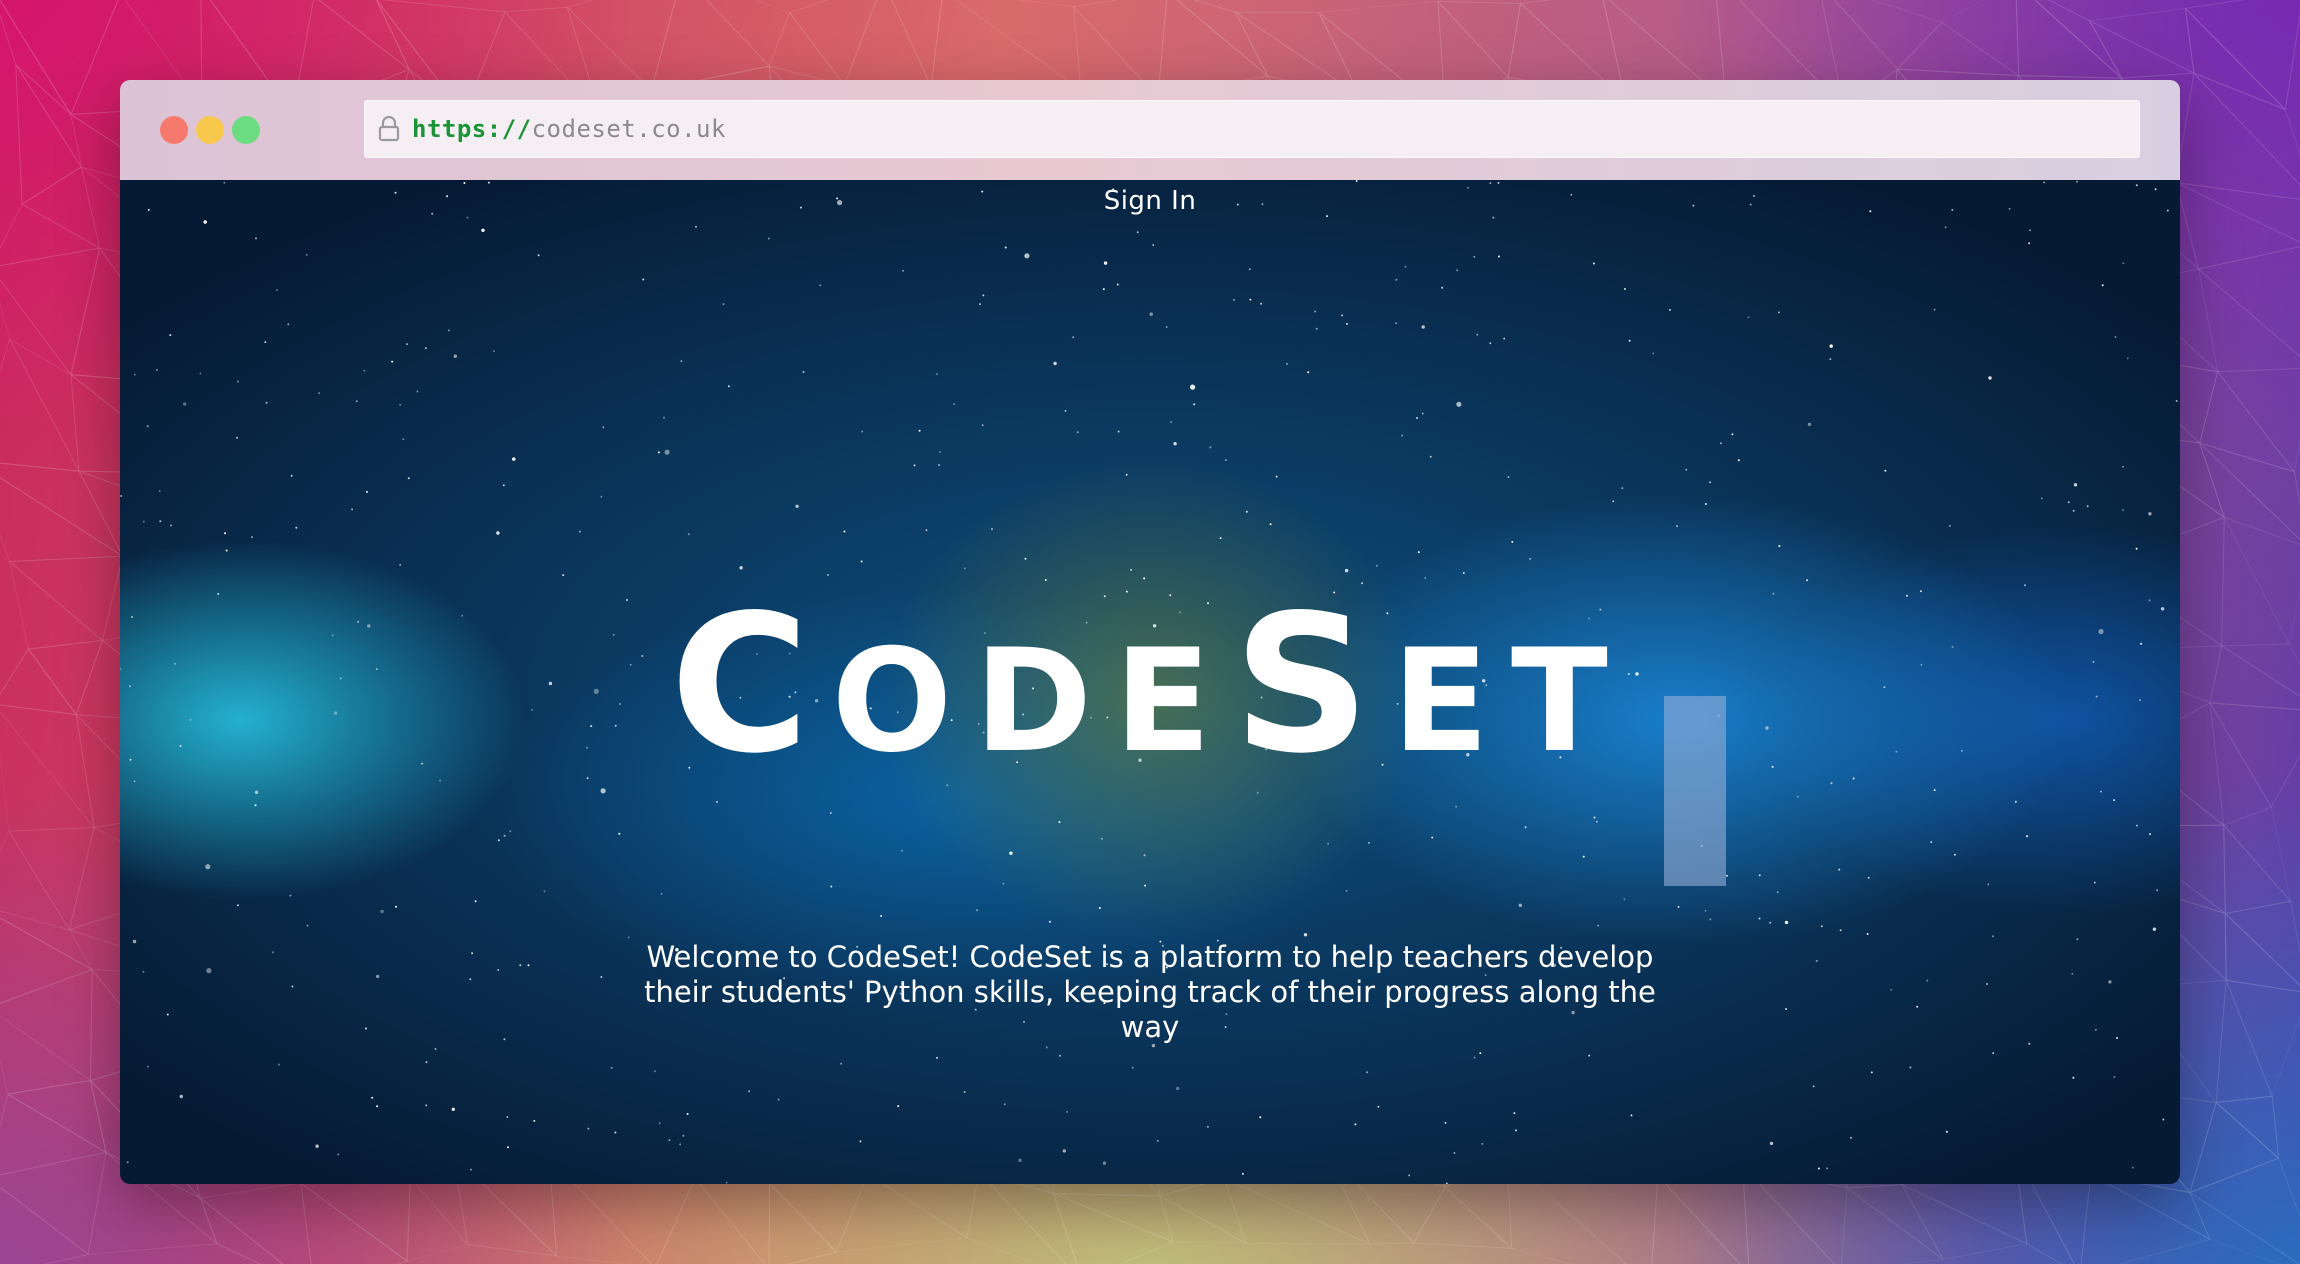  What do you see at coordinates (246, 130) in the screenshot?
I see `maximize-window-button` at bounding box center [246, 130].